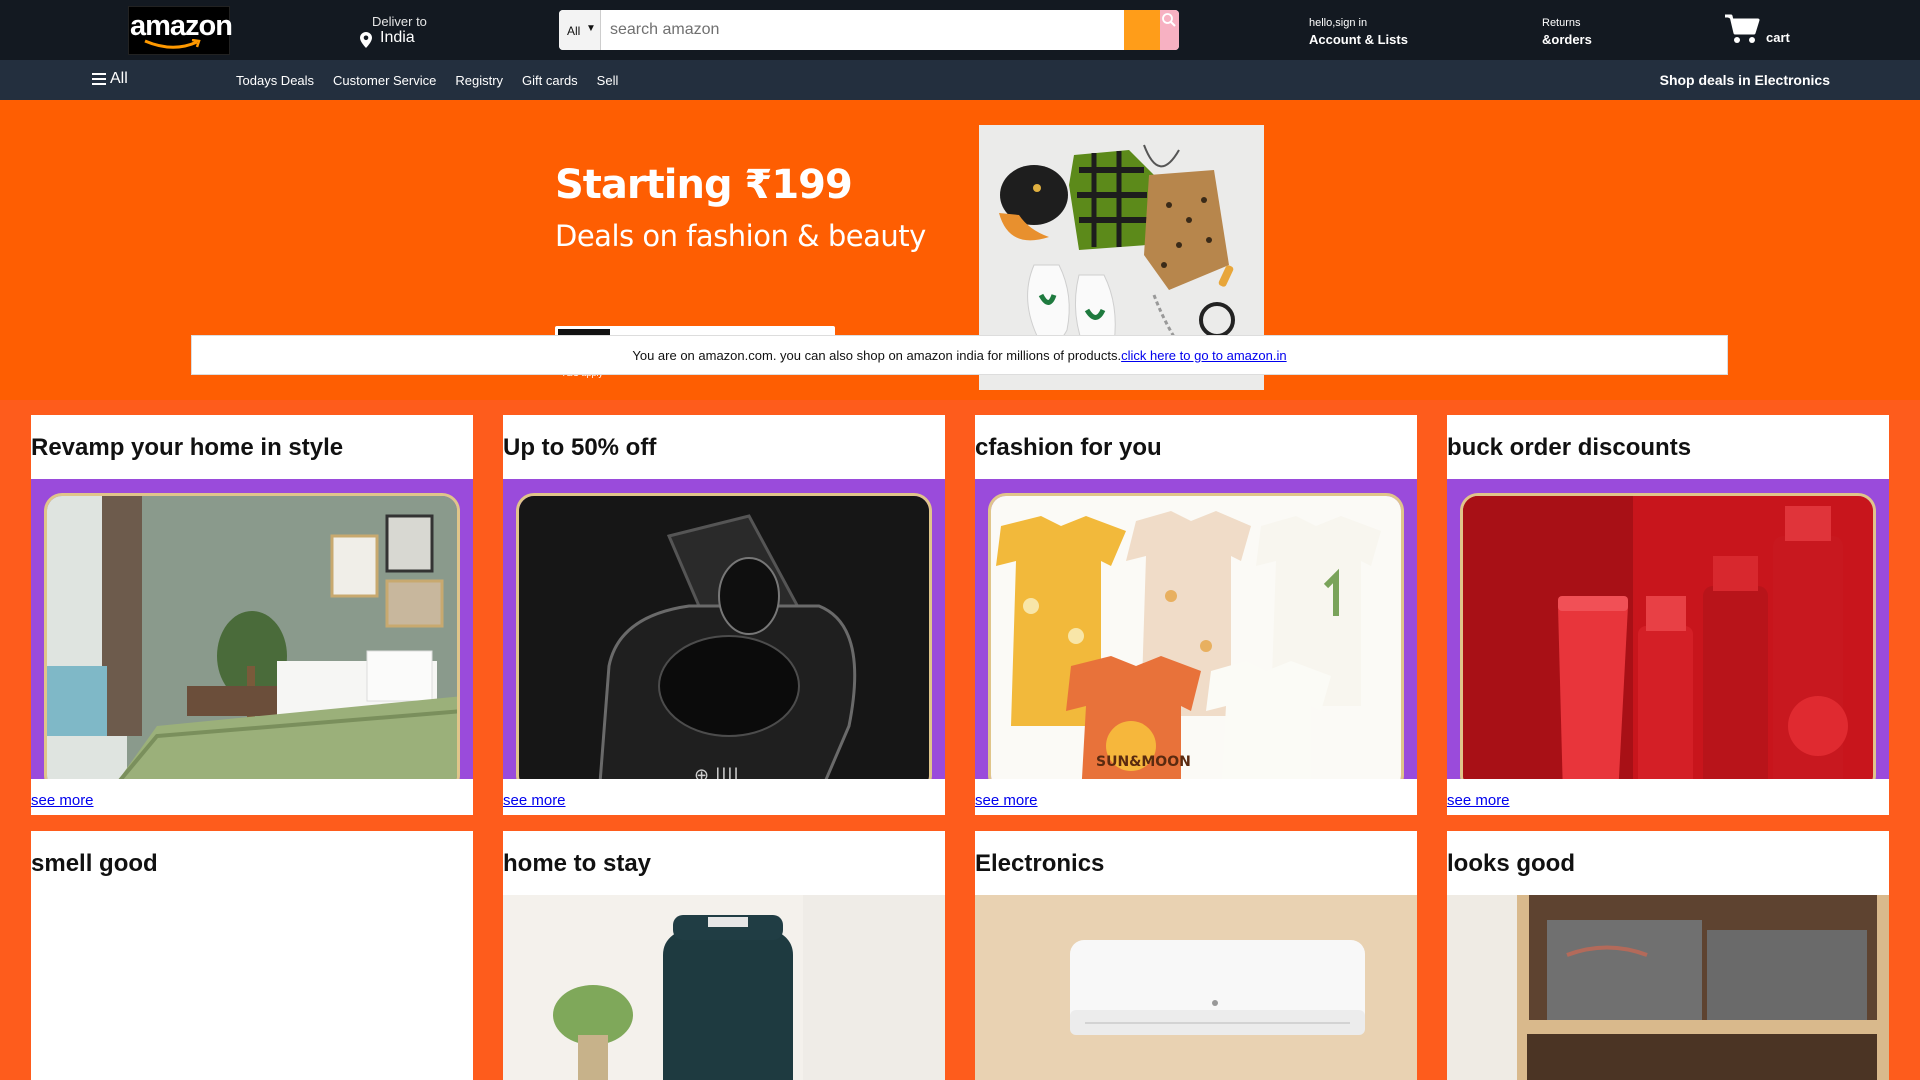  What do you see at coordinates (1567, 39) in the screenshot?
I see `returns-line2: &orders` at bounding box center [1567, 39].